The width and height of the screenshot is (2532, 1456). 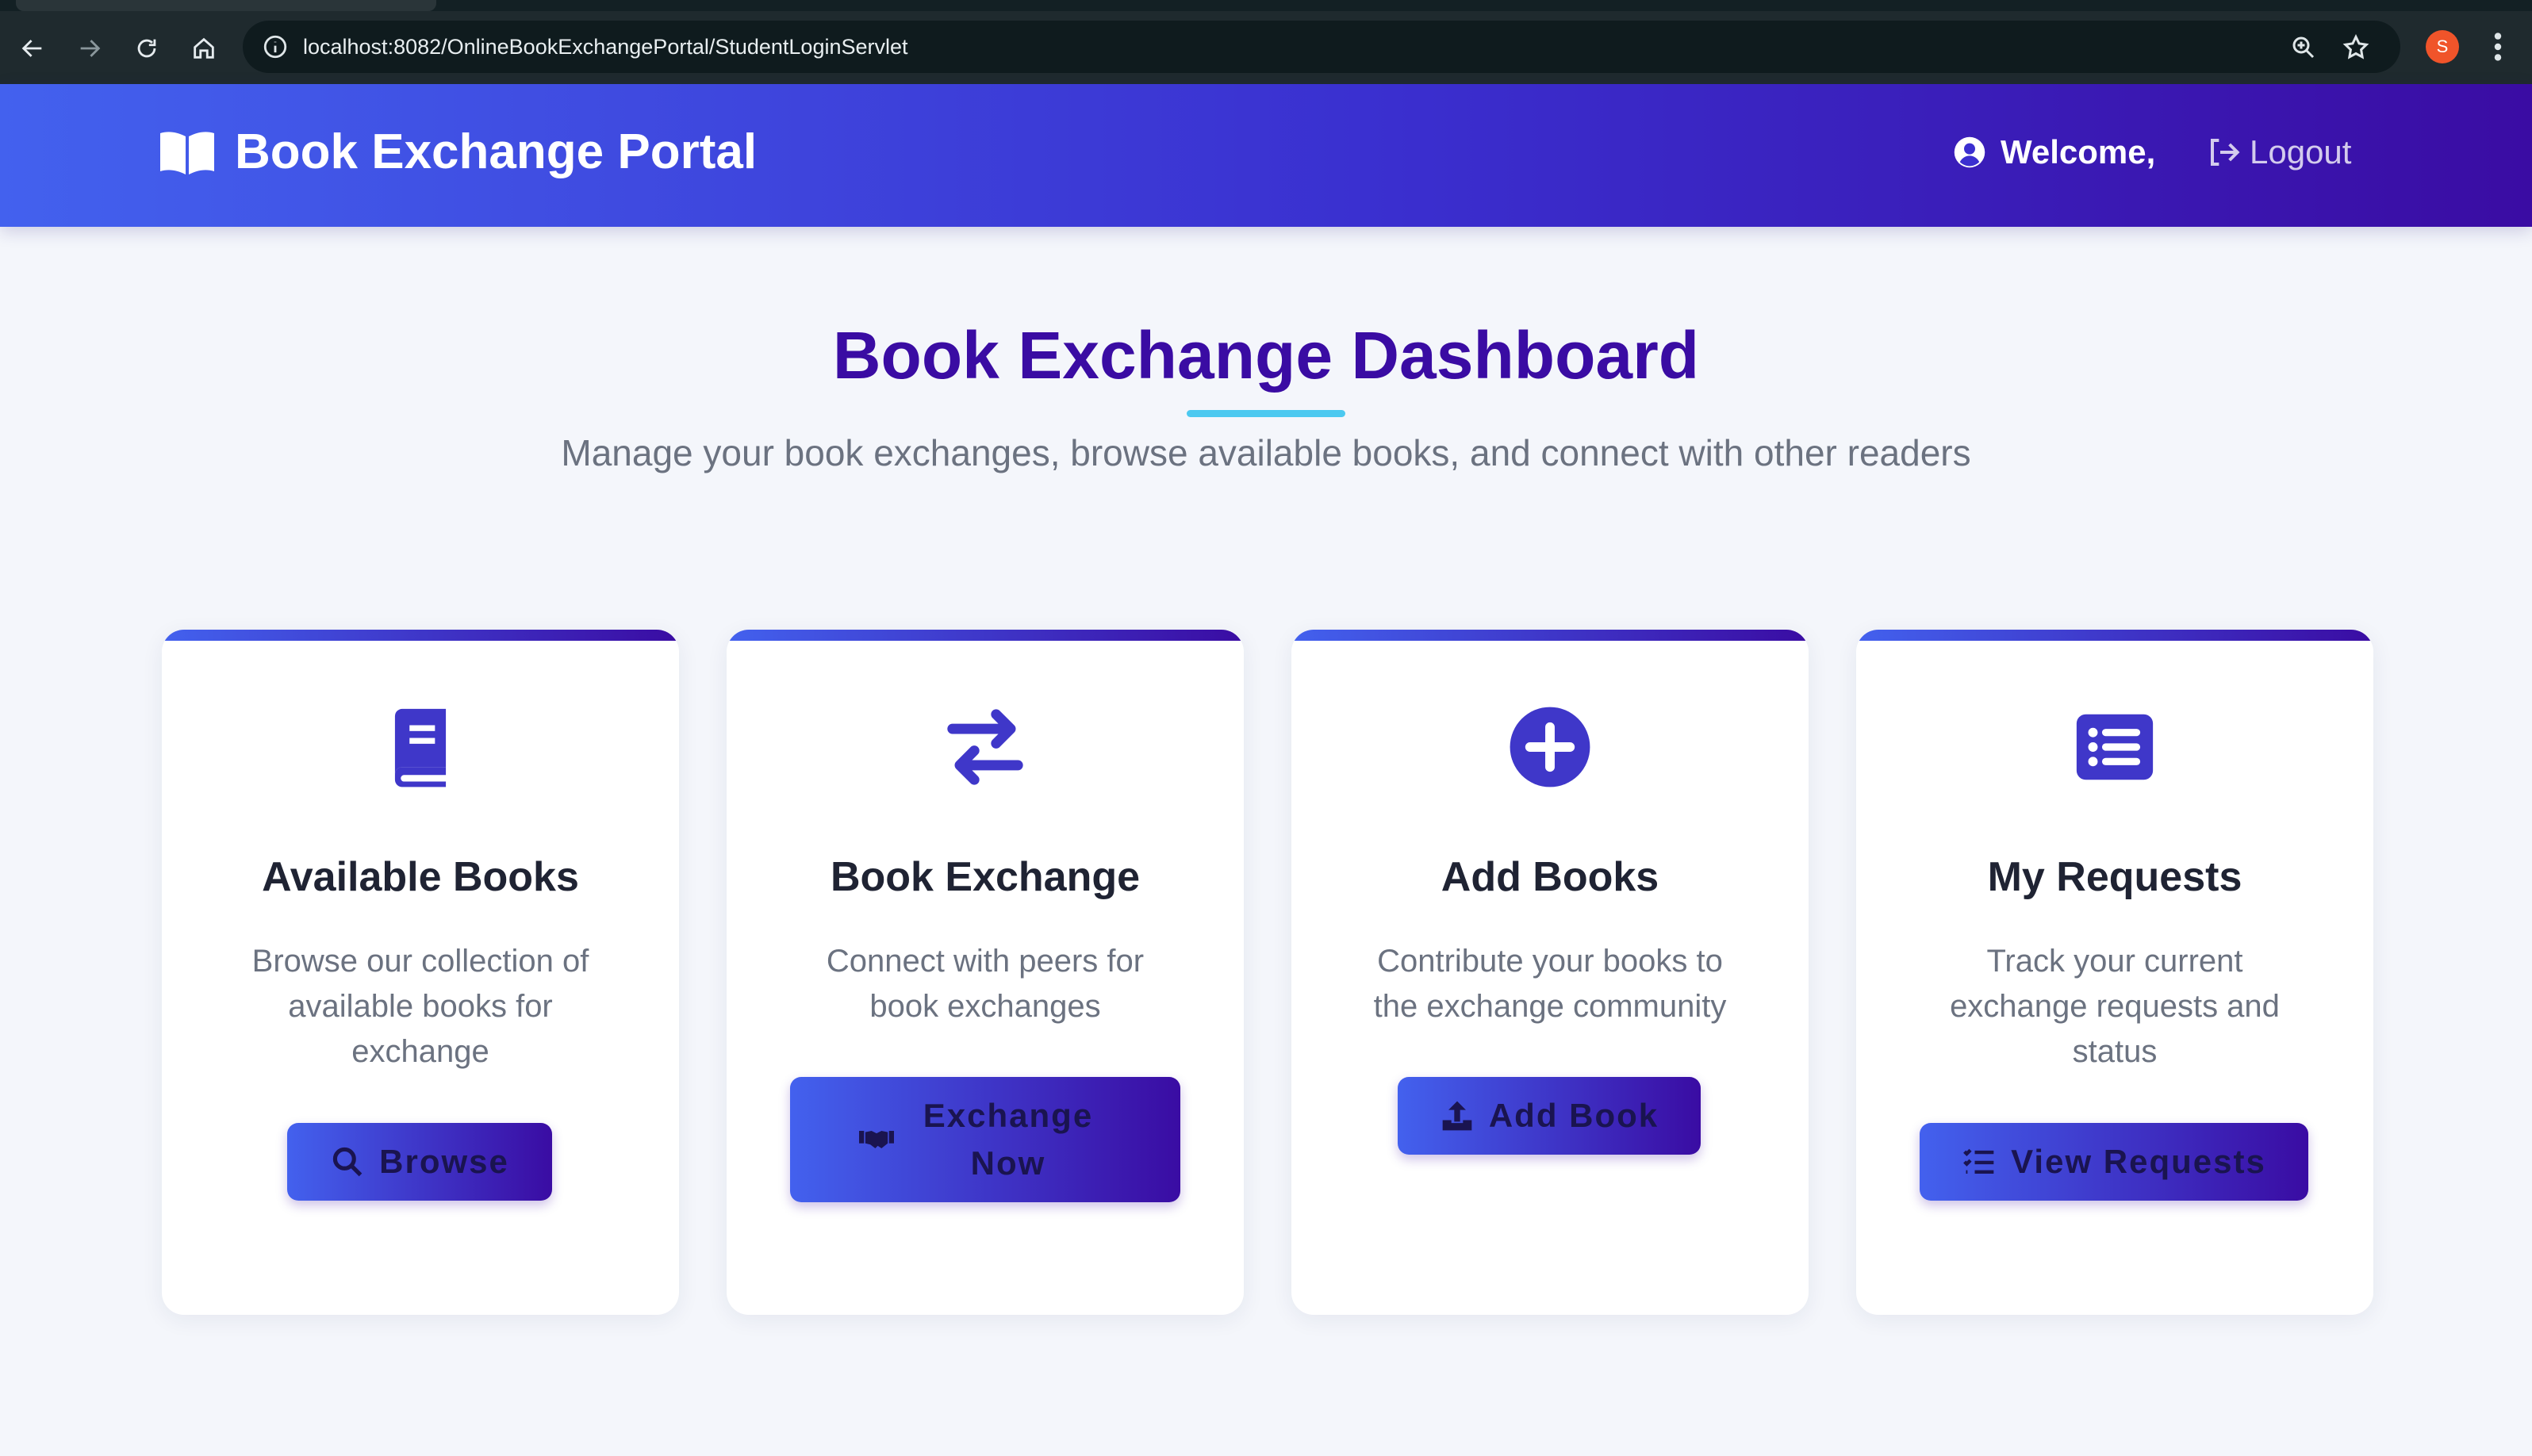 I want to click on welcome-text: Welcome,, so click(x=2078, y=152).